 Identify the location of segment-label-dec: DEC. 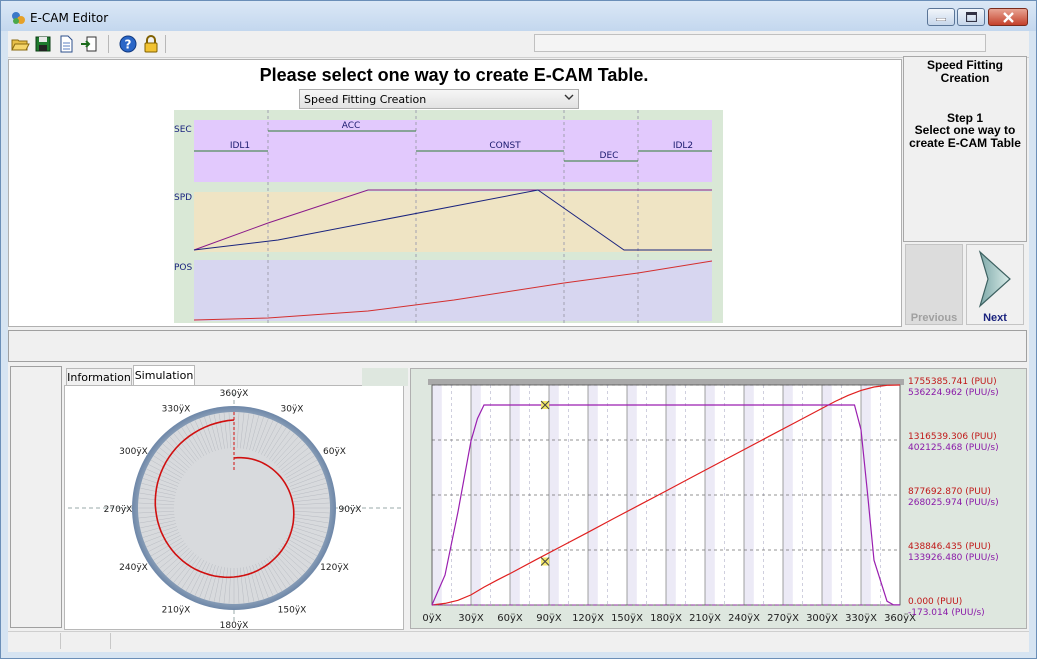
(609, 156).